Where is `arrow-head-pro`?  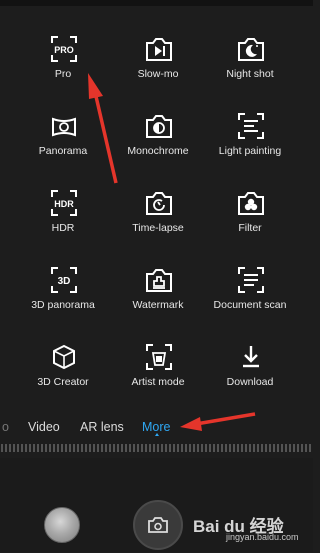
arrow-head-pro is located at coordinates (95, 86).